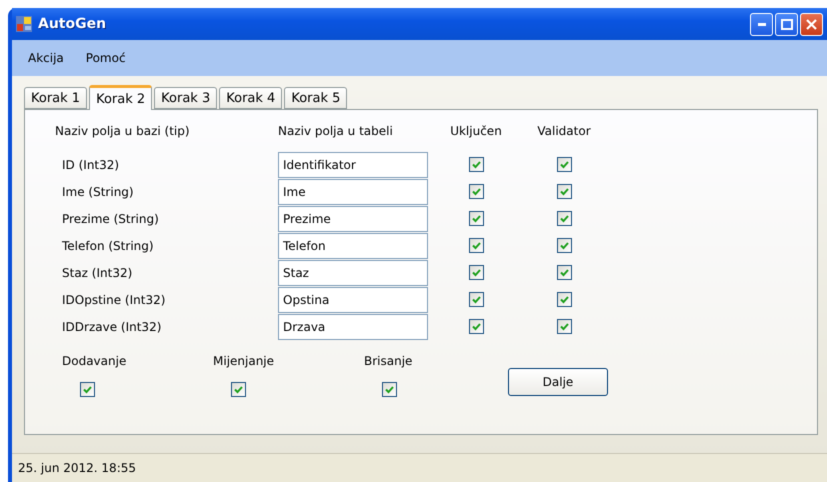 The height and width of the screenshot is (482, 827). I want to click on input-field: Prezime, so click(353, 219).